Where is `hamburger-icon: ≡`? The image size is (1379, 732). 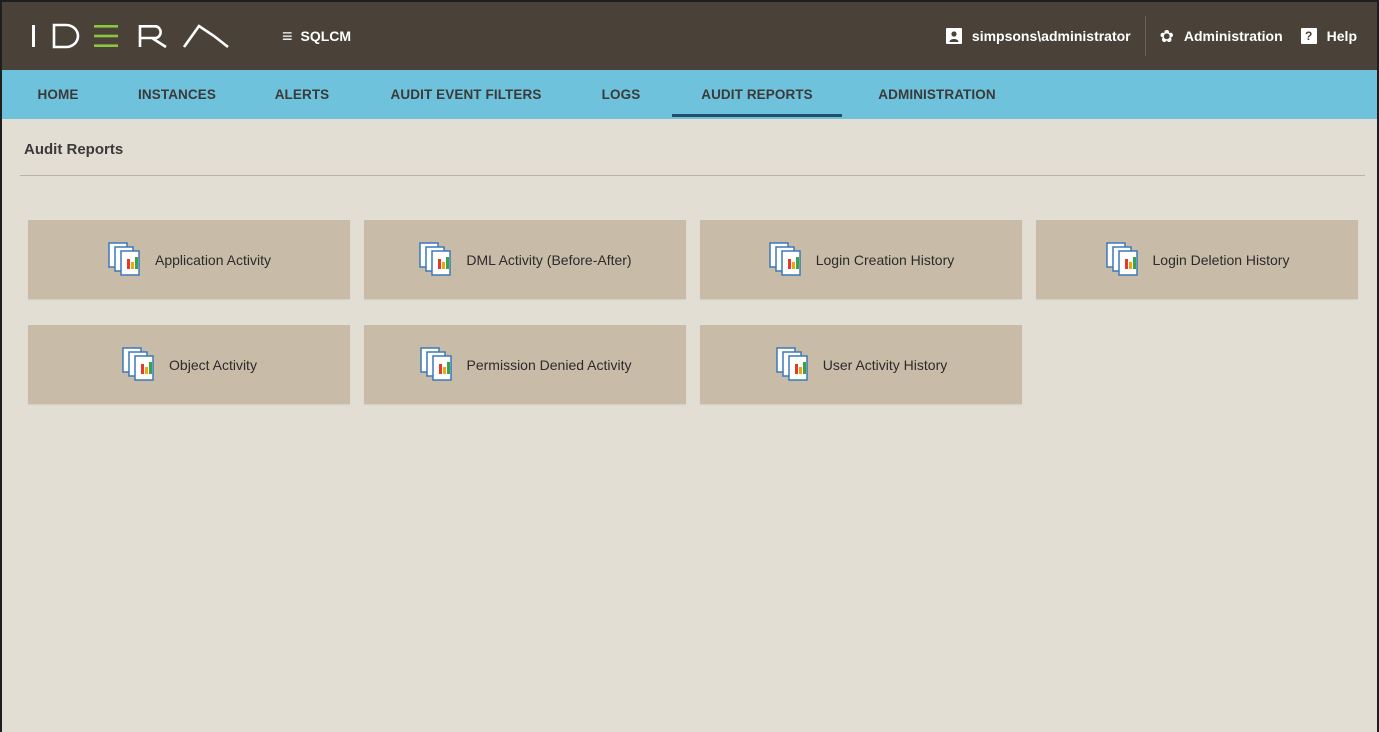
hamburger-icon: ≡ is located at coordinates (287, 36).